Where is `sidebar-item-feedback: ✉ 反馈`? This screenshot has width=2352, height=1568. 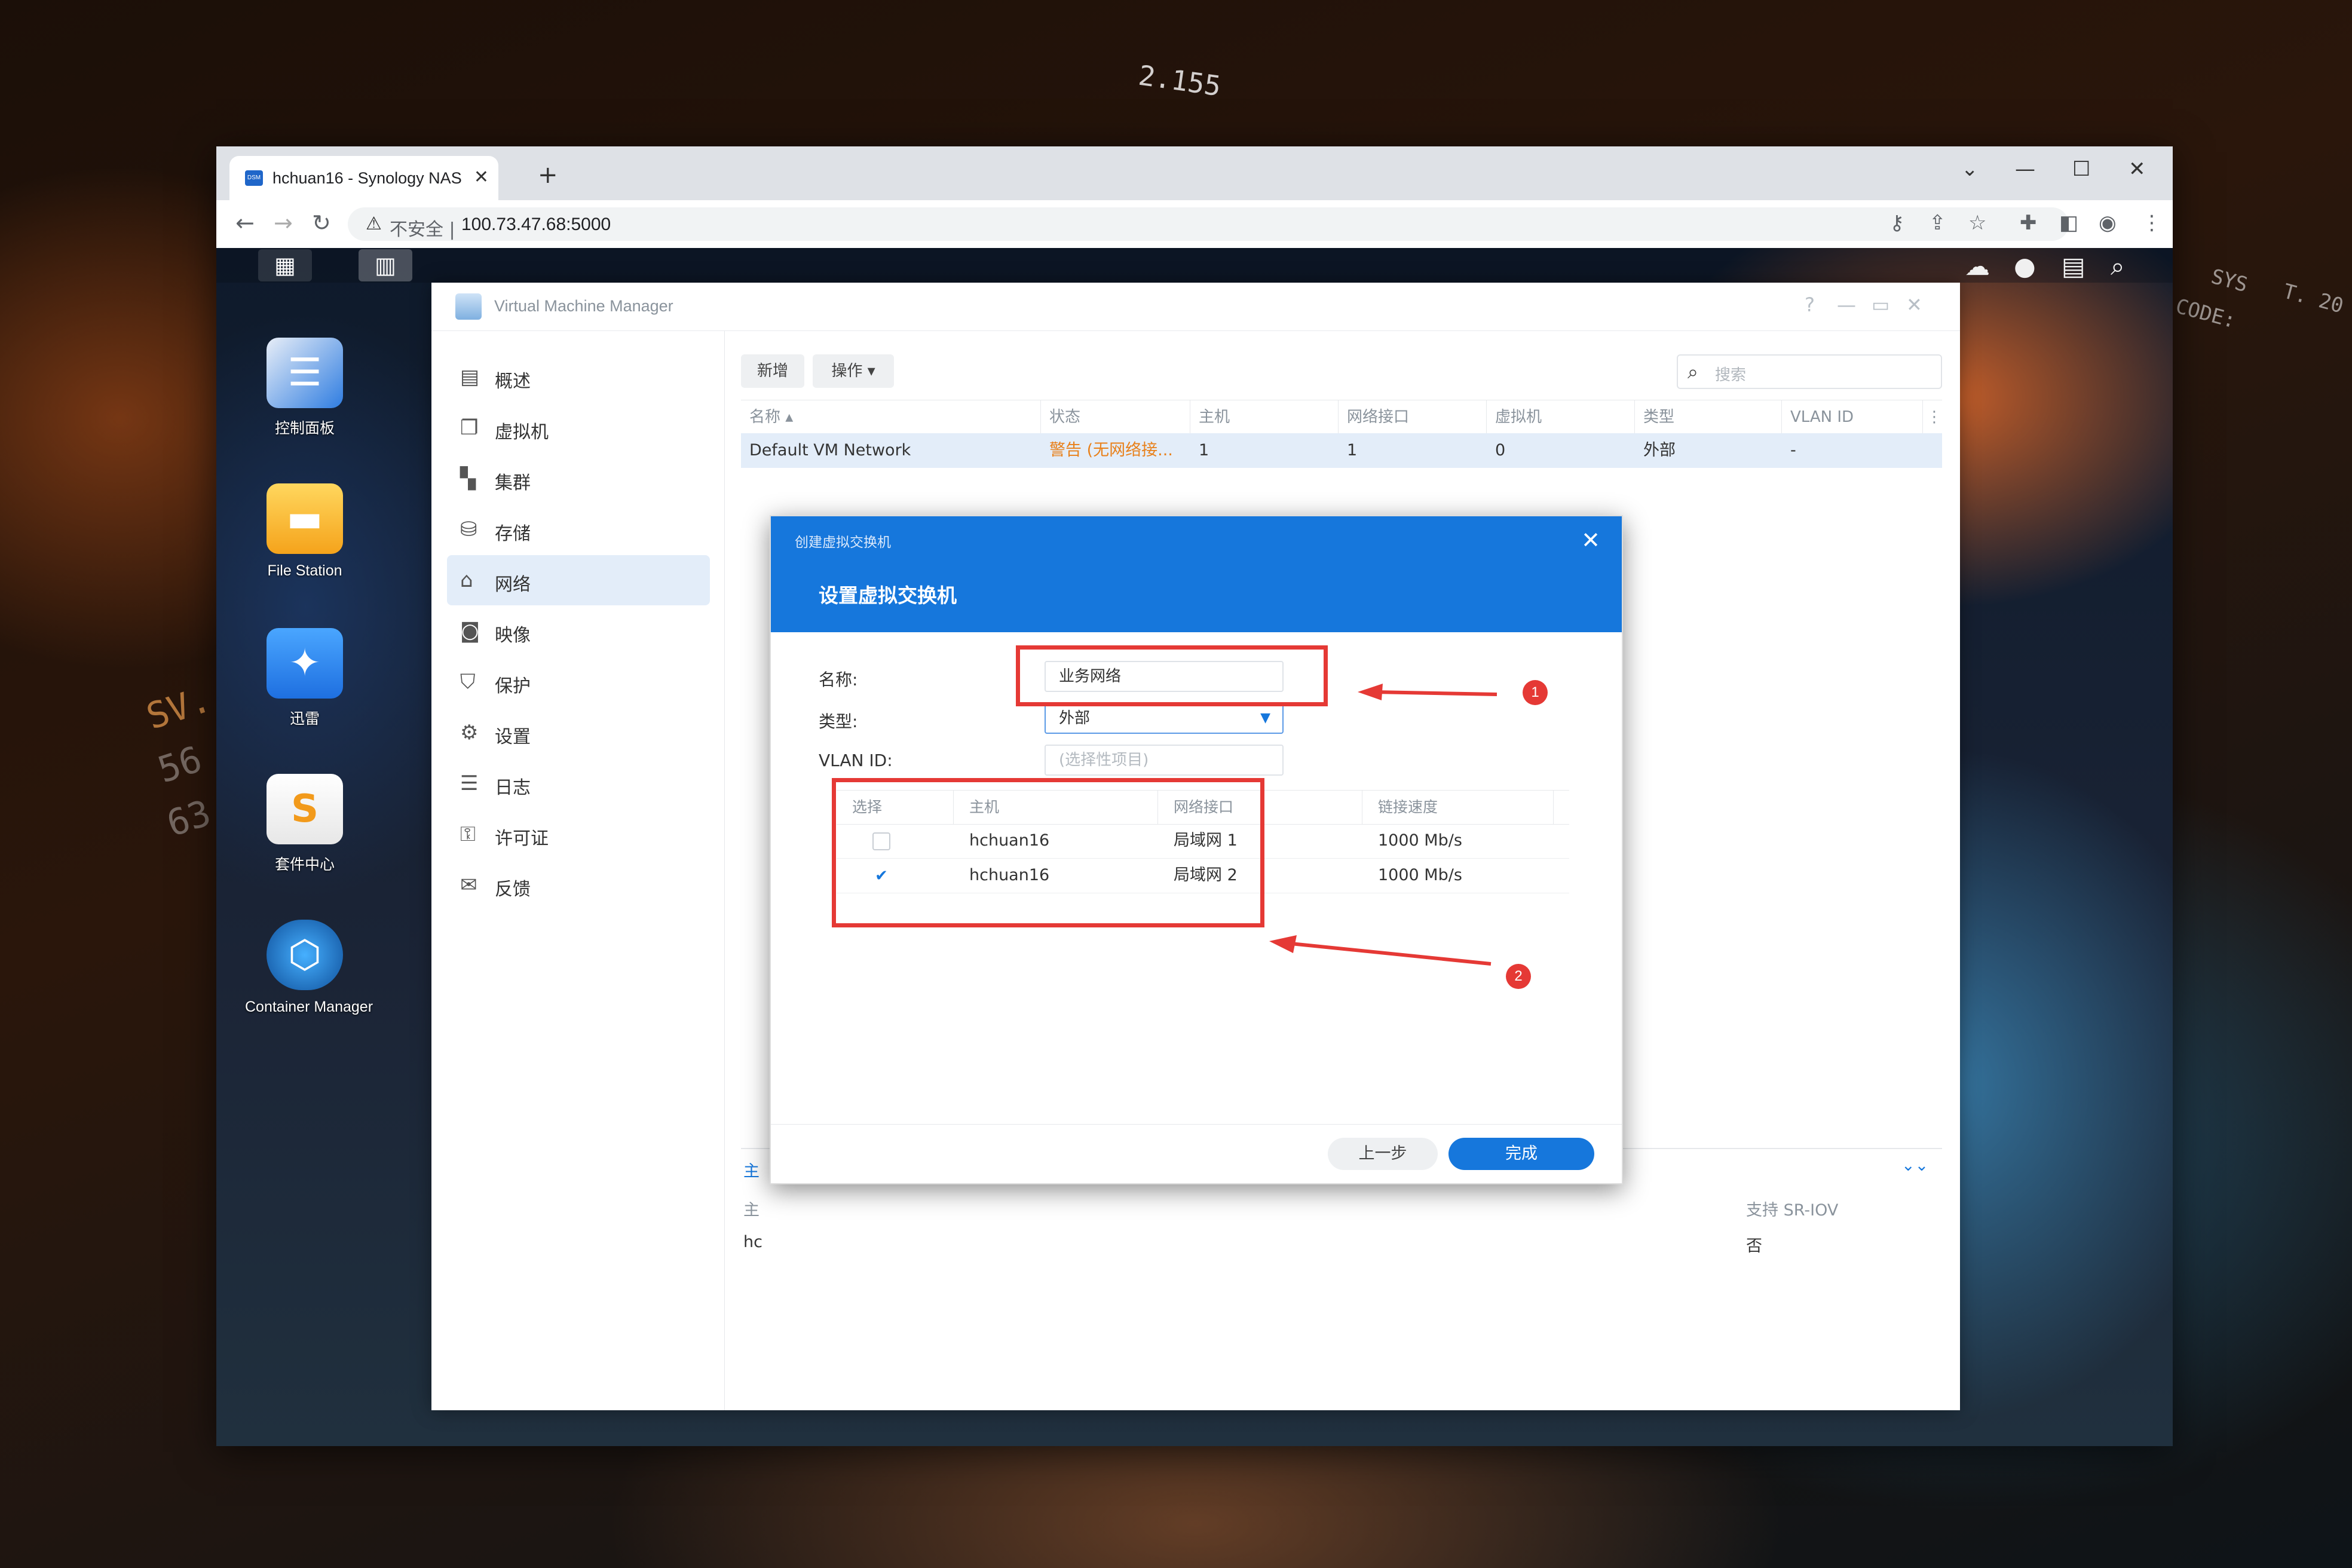 sidebar-item-feedback: ✉ 反馈 is located at coordinates (578, 885).